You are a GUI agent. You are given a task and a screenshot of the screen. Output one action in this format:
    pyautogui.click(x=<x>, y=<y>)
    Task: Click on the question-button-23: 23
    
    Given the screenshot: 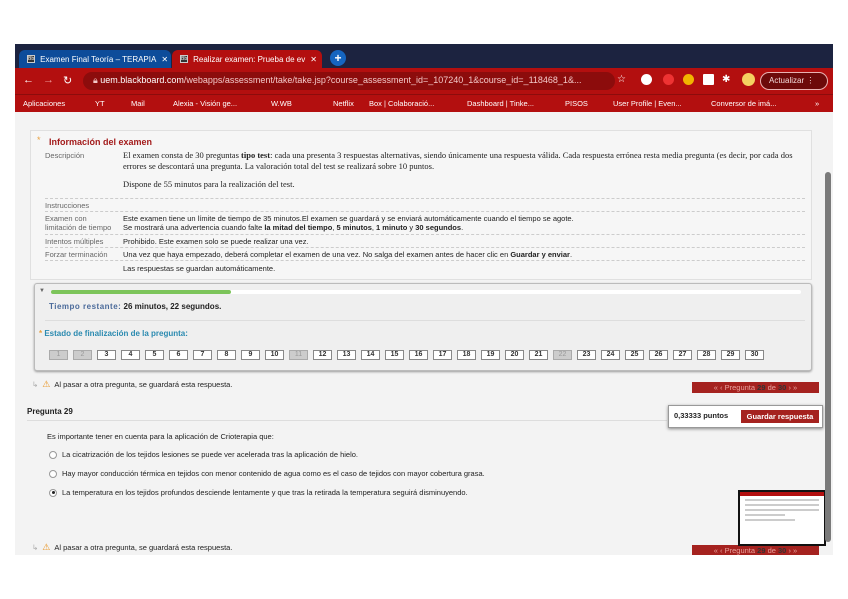 What is the action you would take?
    pyautogui.click(x=586, y=355)
    